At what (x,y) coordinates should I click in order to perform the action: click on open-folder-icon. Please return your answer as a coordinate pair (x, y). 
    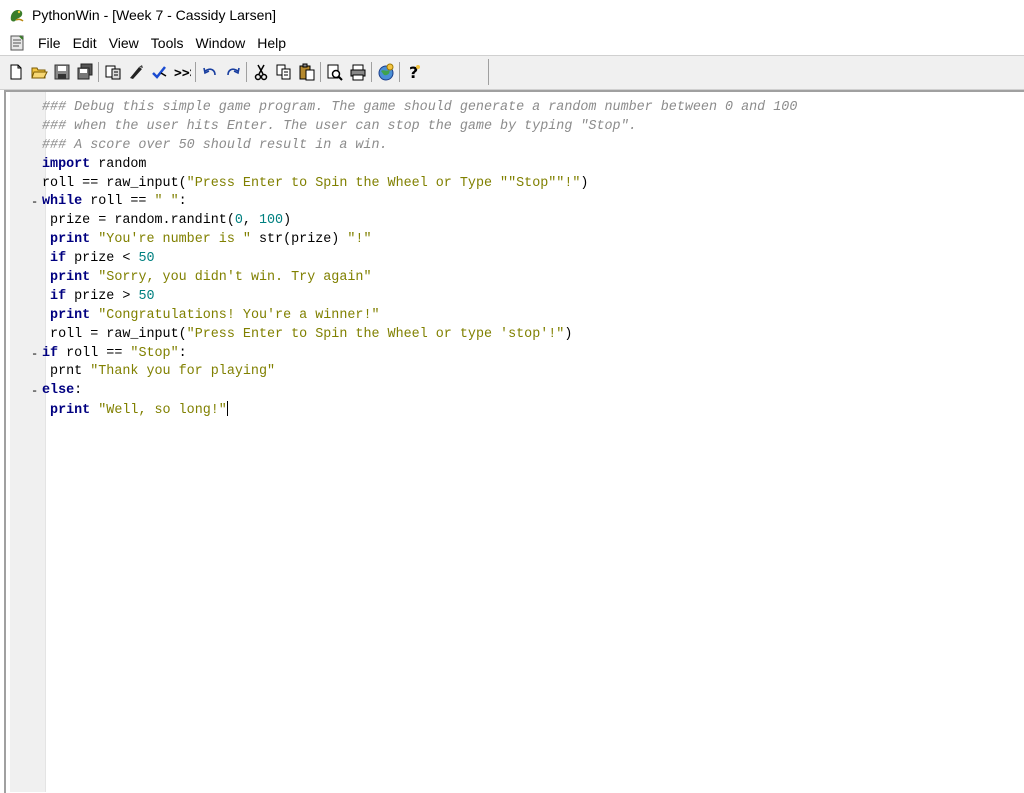
    Looking at the image, I should click on (39, 73).